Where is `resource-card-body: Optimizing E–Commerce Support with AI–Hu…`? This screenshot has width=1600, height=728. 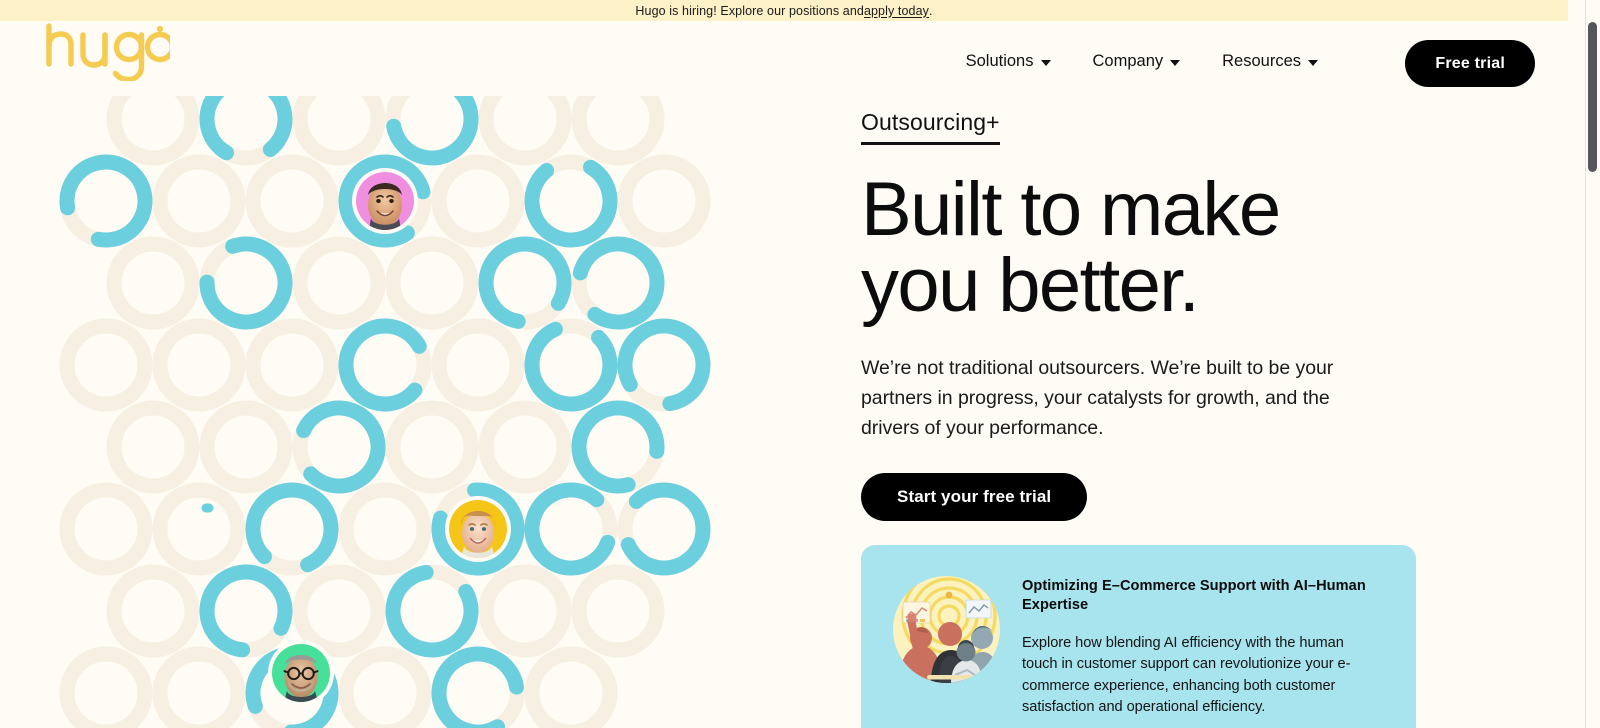 resource-card-body: Optimizing E–Commerce Support with AI–Hu… is located at coordinates (1202, 647).